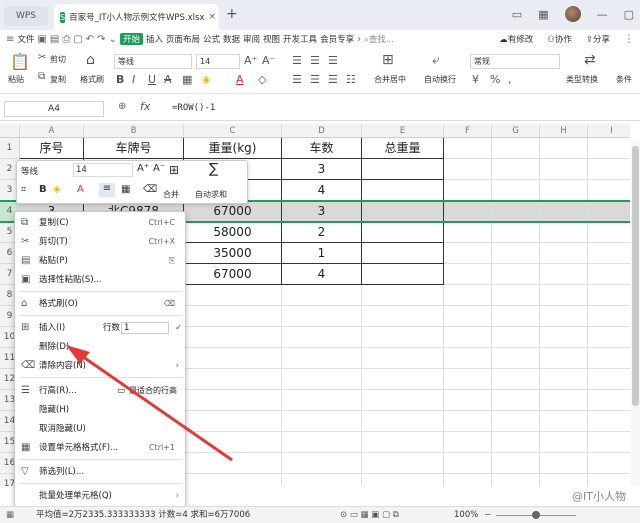 This screenshot has height=523, width=640. Describe the element at coordinates (487, 515) in the screenshot. I see `zoom-out-icon: −` at that location.